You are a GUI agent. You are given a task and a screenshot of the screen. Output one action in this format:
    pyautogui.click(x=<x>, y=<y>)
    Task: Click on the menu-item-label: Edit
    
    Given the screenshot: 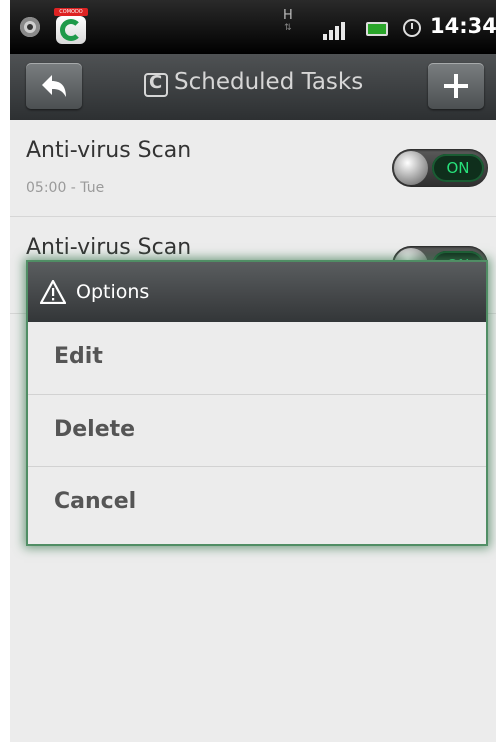 What is the action you would take?
    pyautogui.click(x=78, y=356)
    